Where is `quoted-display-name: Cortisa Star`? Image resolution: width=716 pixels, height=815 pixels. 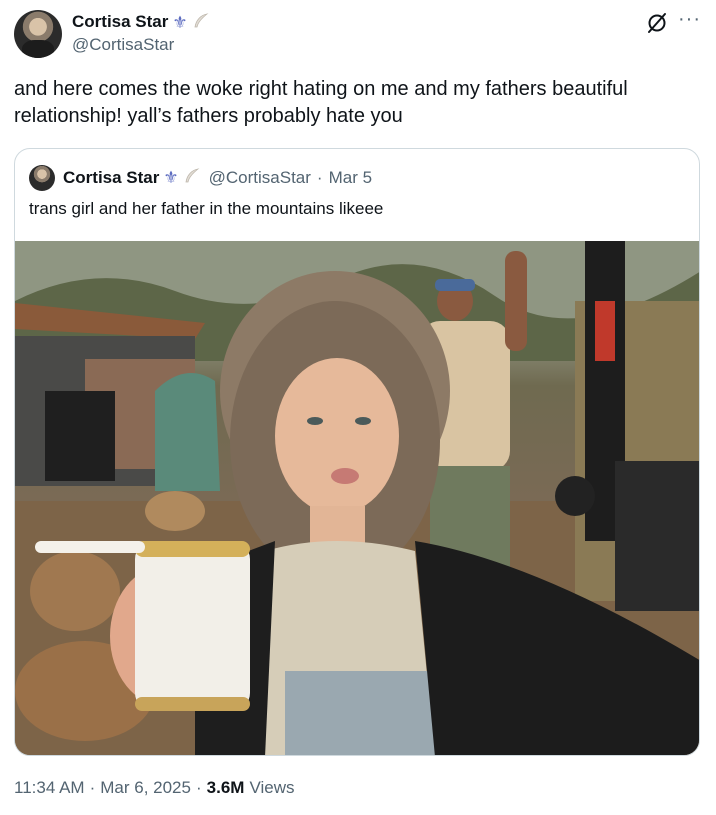
quoted-display-name: Cortisa Star is located at coordinates (111, 178).